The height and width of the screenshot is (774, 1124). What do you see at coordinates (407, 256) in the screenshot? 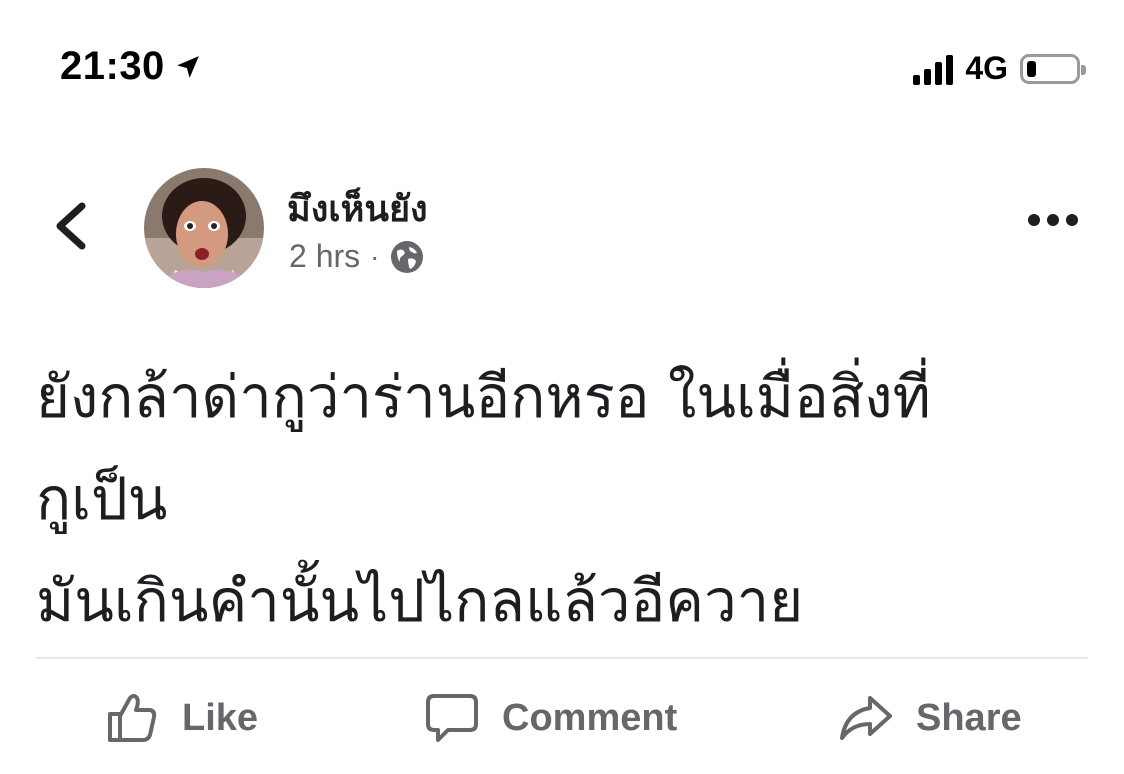
I see `globe-icon` at bounding box center [407, 256].